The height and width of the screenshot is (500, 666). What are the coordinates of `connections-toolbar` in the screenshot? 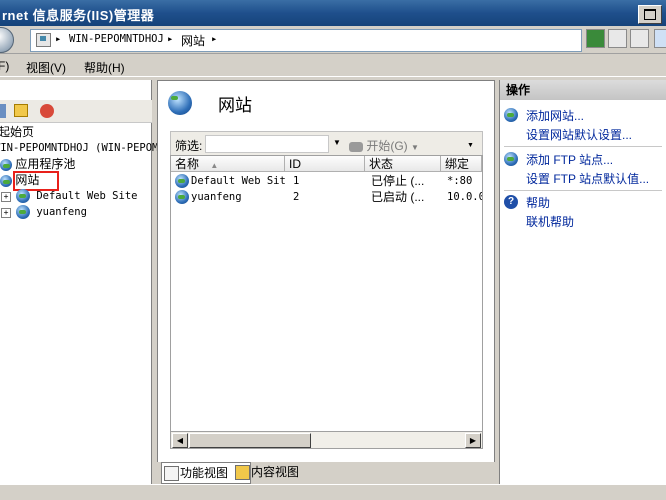 It's located at (76, 111).